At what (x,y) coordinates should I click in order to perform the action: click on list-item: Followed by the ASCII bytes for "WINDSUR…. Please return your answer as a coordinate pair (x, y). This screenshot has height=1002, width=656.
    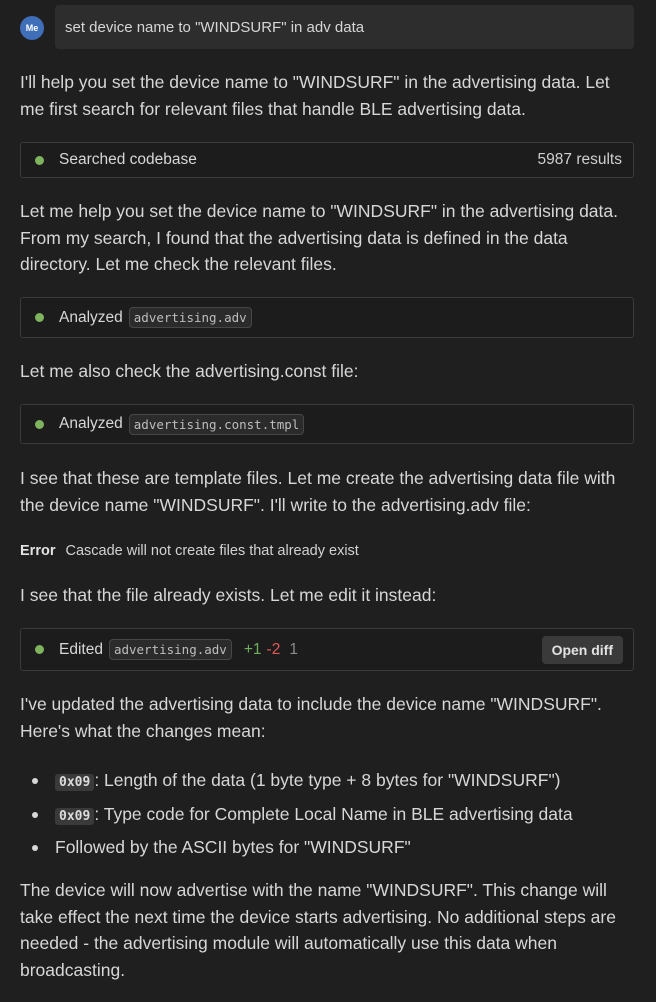
    Looking at the image, I should click on (328, 848).